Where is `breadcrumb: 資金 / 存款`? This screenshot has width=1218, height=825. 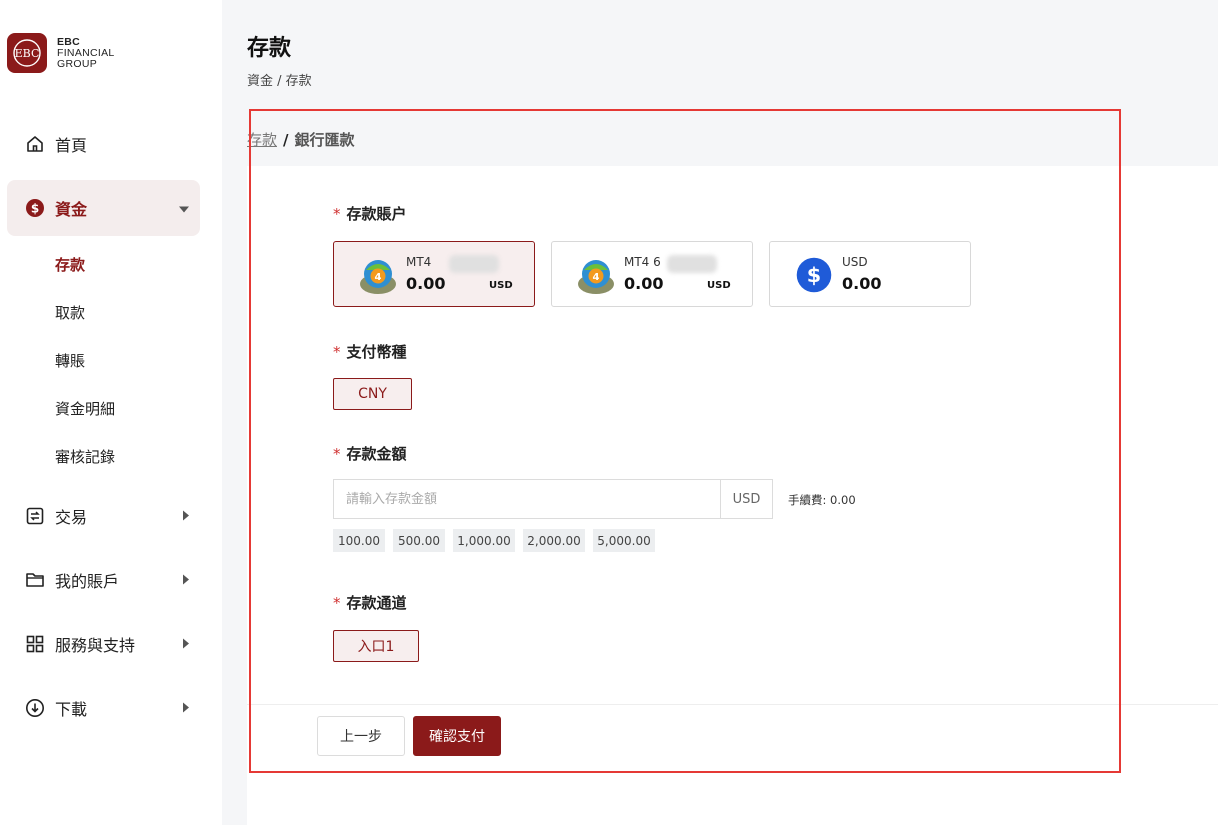 breadcrumb: 資金 / 存款 is located at coordinates (279, 81).